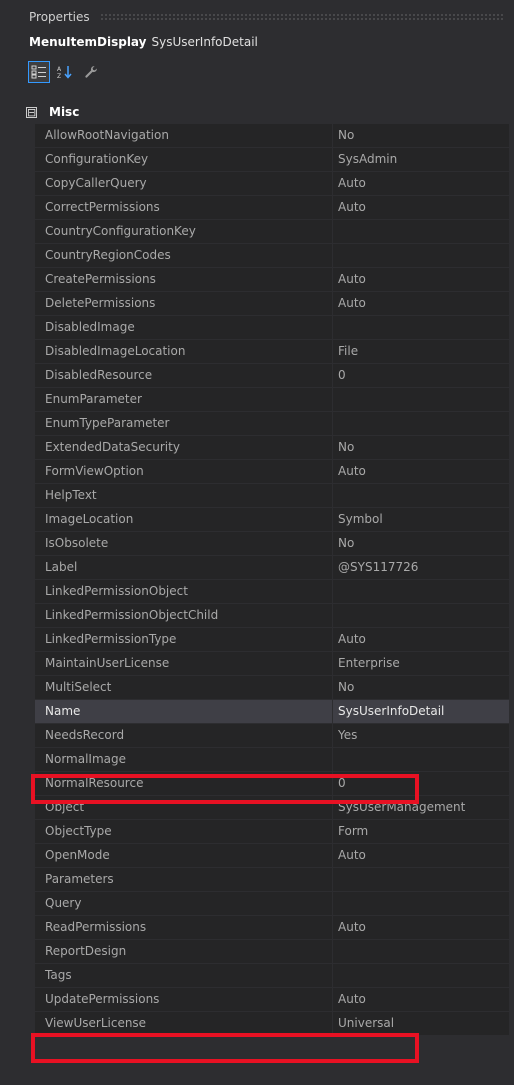 This screenshot has height=1085, width=514. What do you see at coordinates (183, 351) in the screenshot?
I see `property-name: DisabledImageLocation` at bounding box center [183, 351].